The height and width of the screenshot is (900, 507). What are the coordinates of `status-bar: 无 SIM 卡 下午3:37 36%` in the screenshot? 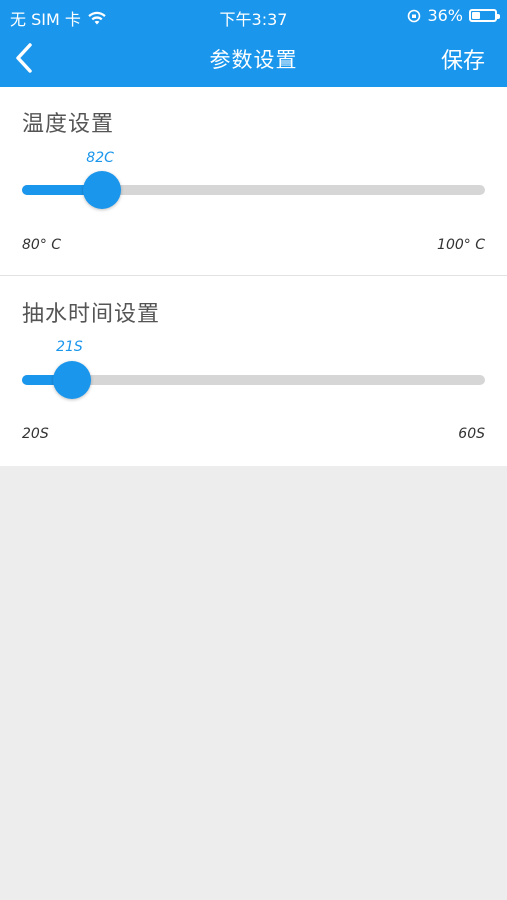 It's located at (253, 15).